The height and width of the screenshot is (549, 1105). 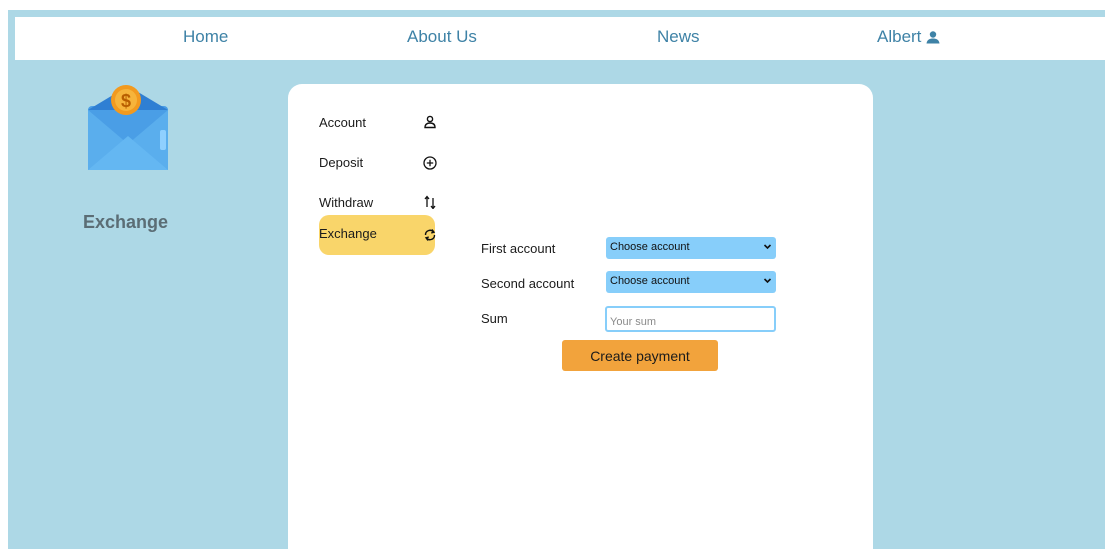 What do you see at coordinates (650, 281) in the screenshot?
I see `second-account-value: Choose account` at bounding box center [650, 281].